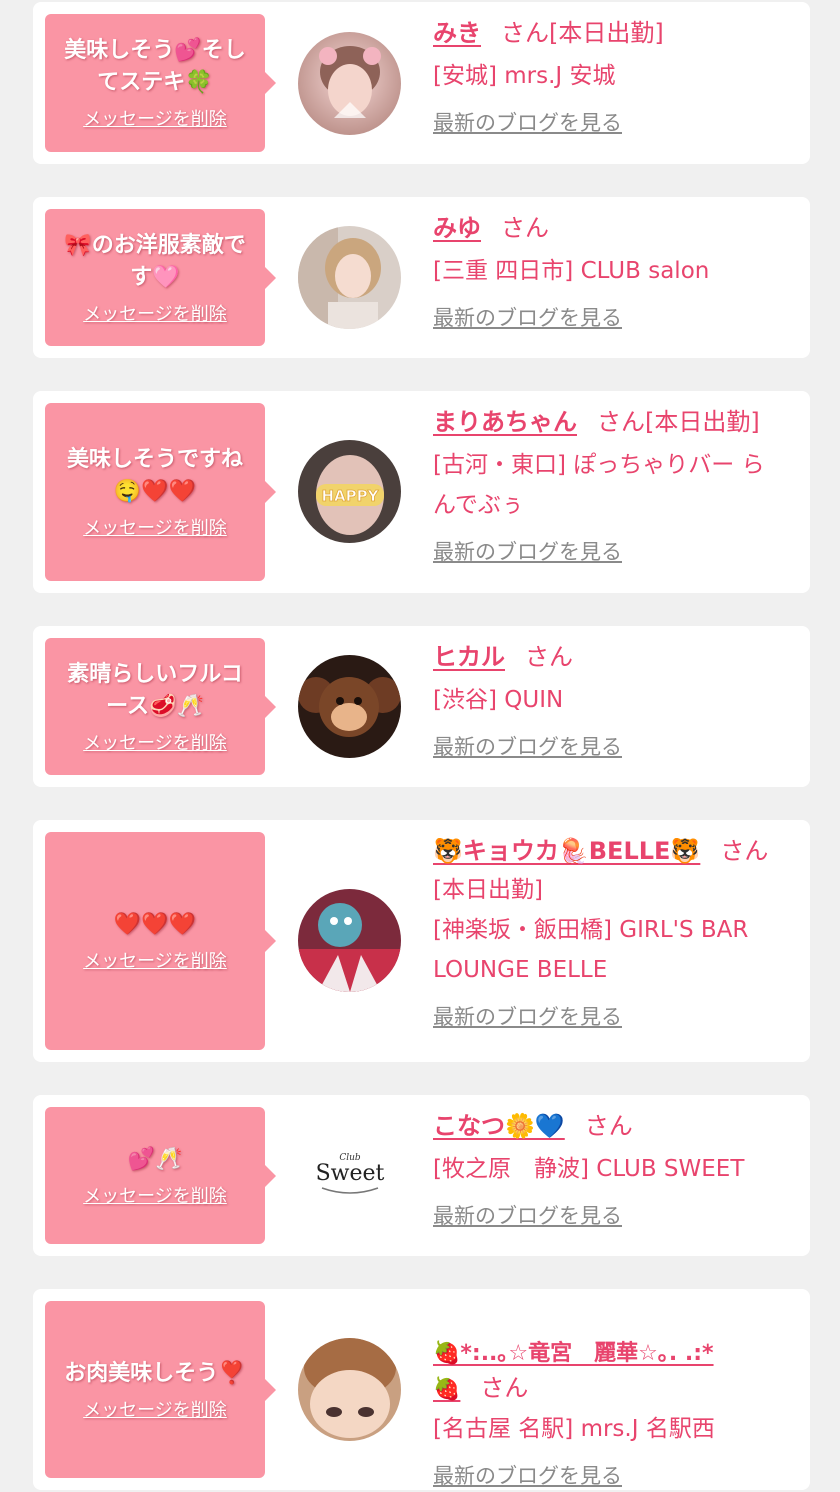 The width and height of the screenshot is (840, 1492). I want to click on message-bubble: 美味しそうですね 🤤❤️❤️ メッセージを削除, so click(160, 492).